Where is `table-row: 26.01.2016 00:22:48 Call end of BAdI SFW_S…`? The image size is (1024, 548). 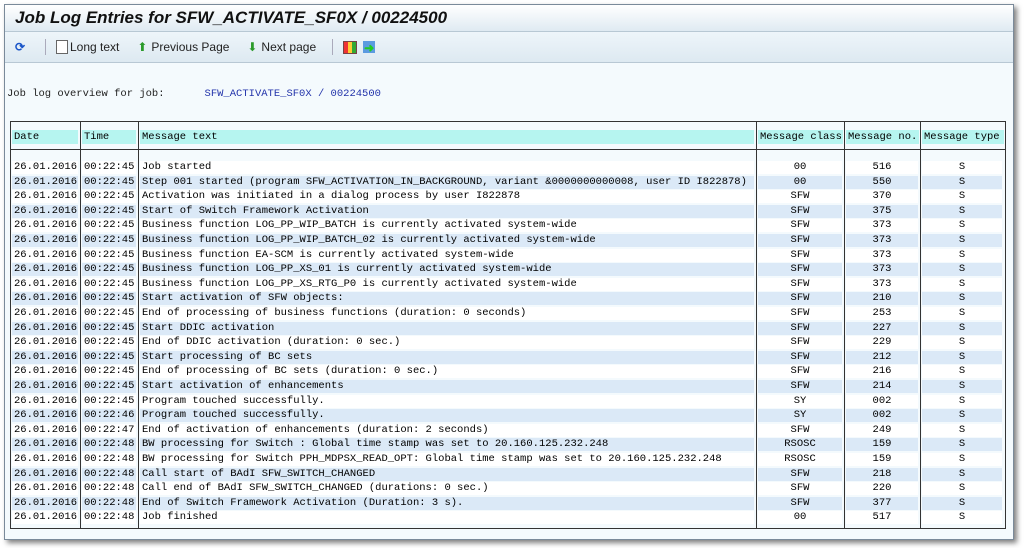 table-row: 26.01.2016 00:22:48 Call end of BAdI SFW_S… is located at coordinates (508, 488).